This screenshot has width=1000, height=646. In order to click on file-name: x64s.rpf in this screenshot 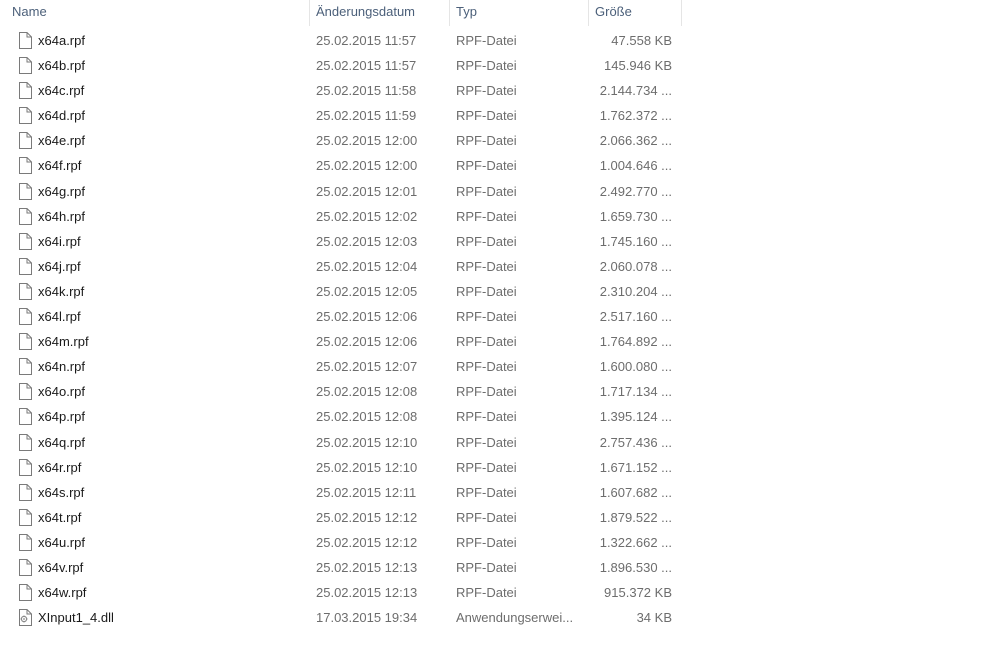, I will do `click(61, 492)`.